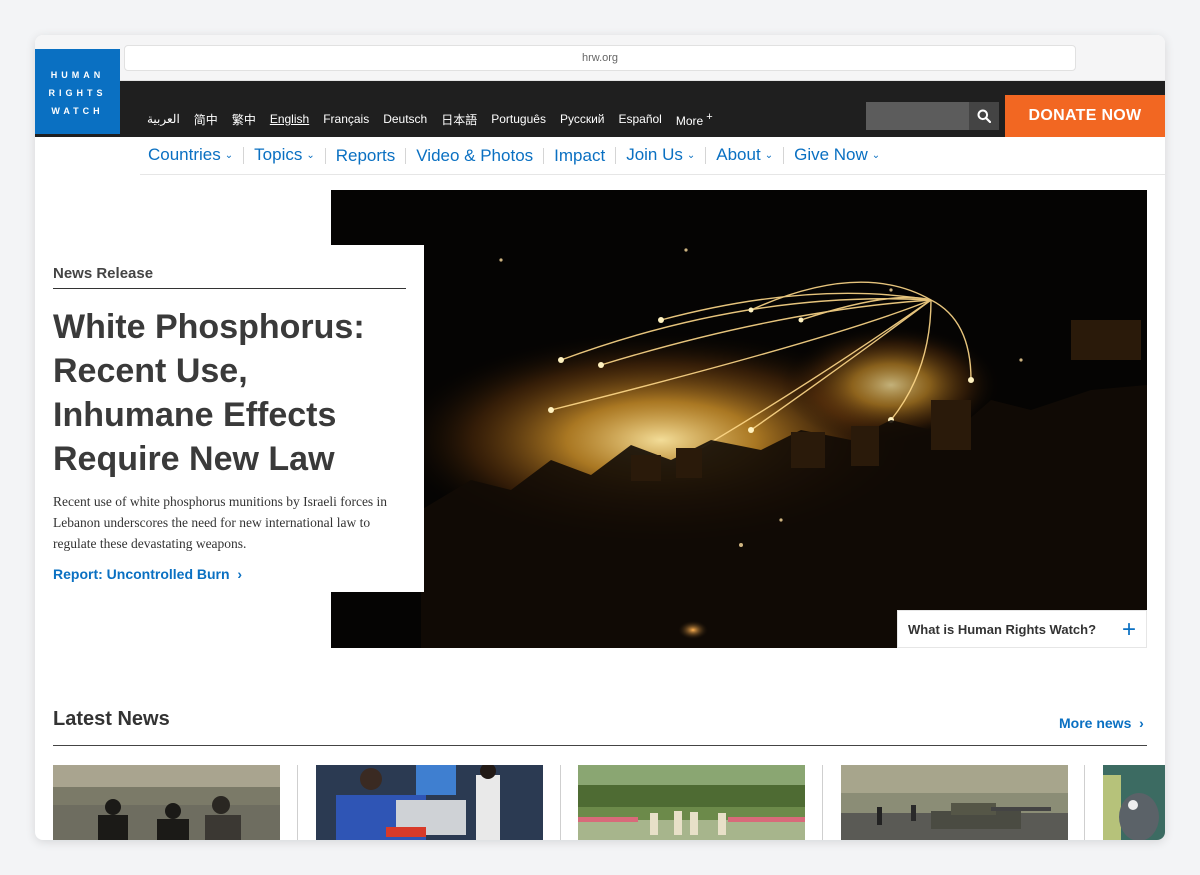 The image size is (1200, 875). I want to click on nav-impact: Impact, so click(579, 155).